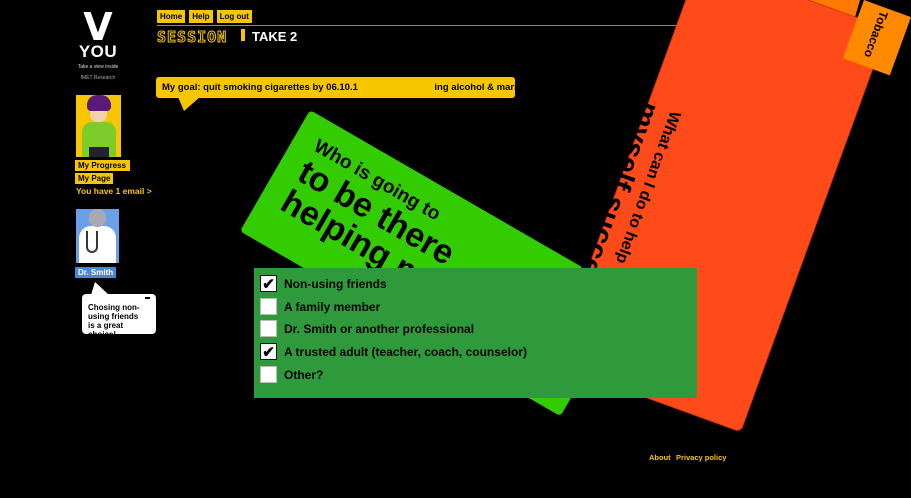  I want to click on goal-bubble-tail, so click(189, 104).